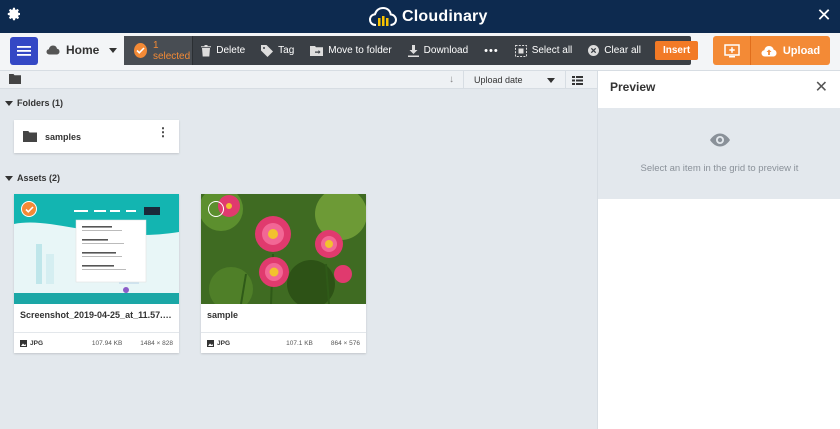  I want to click on add-media-icon, so click(731, 50).